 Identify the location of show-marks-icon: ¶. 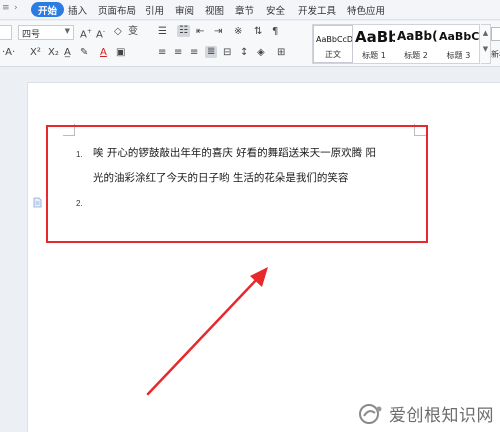
(275, 32).